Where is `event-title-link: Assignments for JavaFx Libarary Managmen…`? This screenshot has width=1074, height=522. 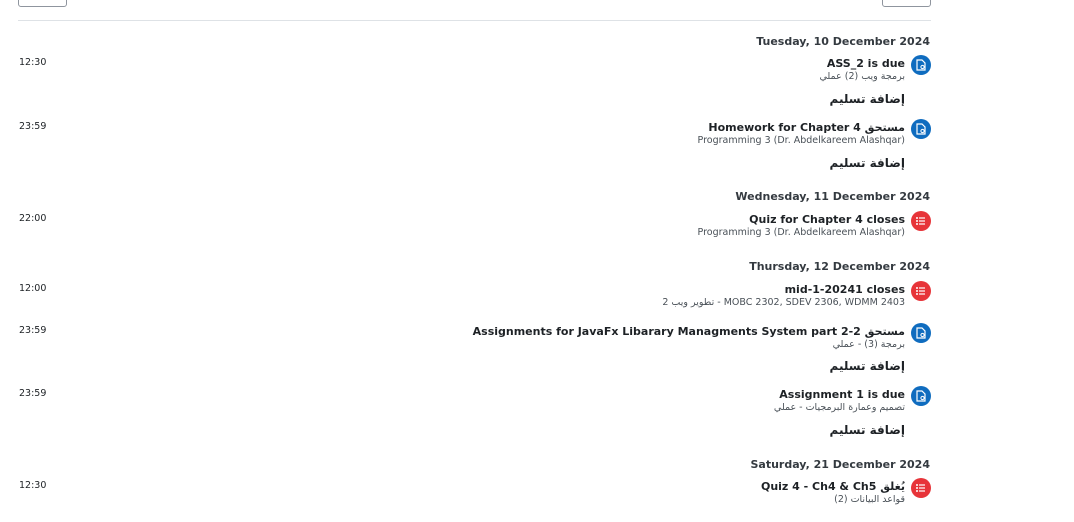
event-title-link: Assignments for JavaFx Libarary Managmen… is located at coordinates (689, 331).